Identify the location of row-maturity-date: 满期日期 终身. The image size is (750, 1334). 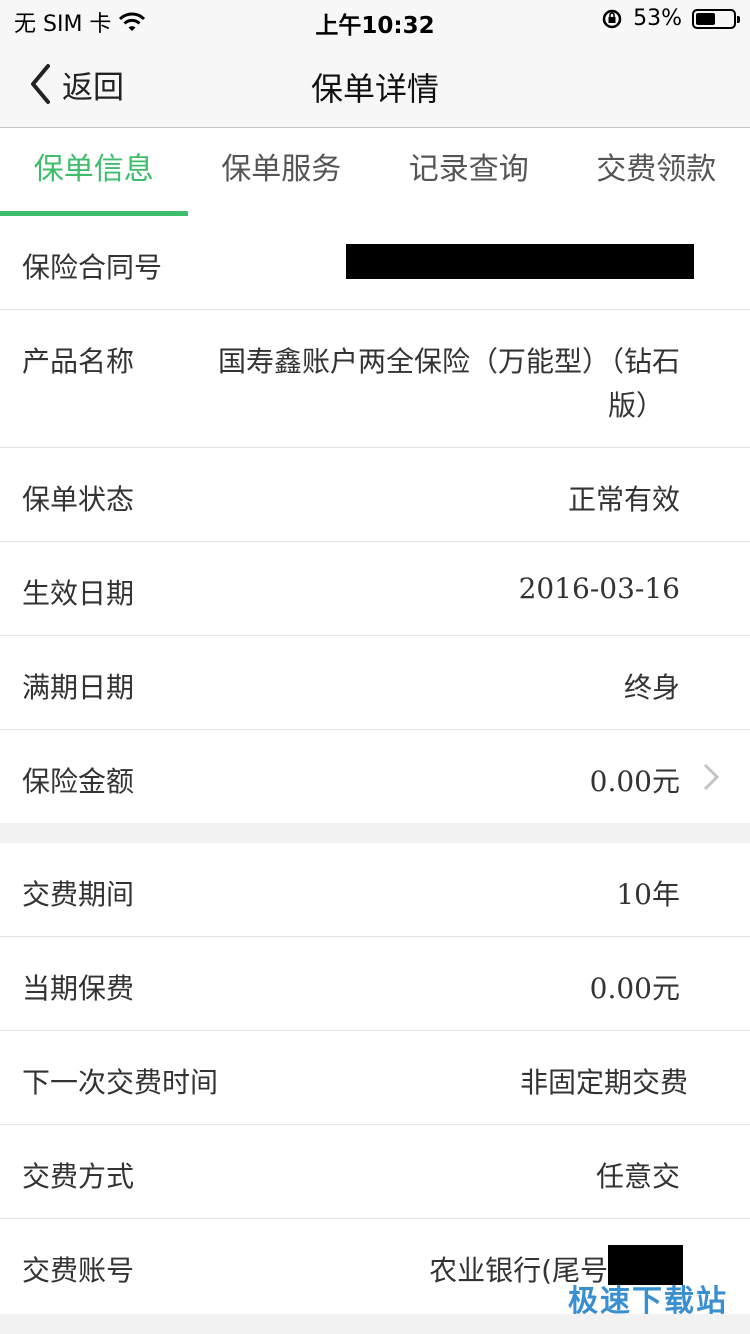
(375, 683).